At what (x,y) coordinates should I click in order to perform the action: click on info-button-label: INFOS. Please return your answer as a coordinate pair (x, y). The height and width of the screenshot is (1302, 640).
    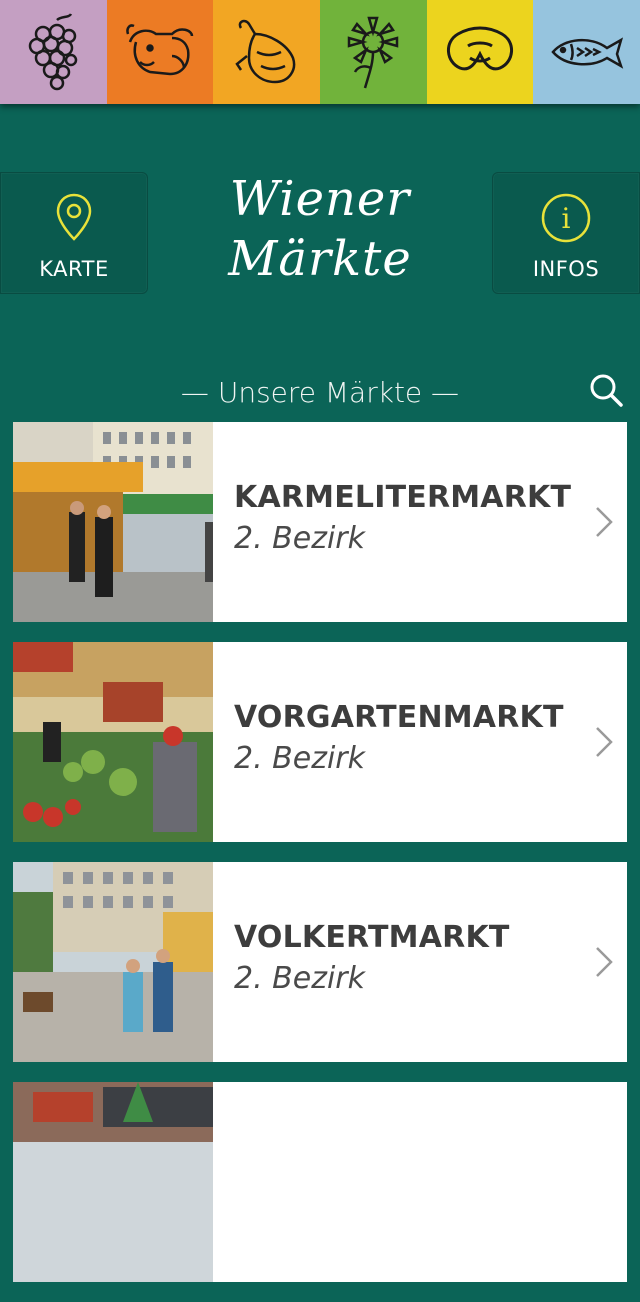
    Looking at the image, I should click on (566, 269).